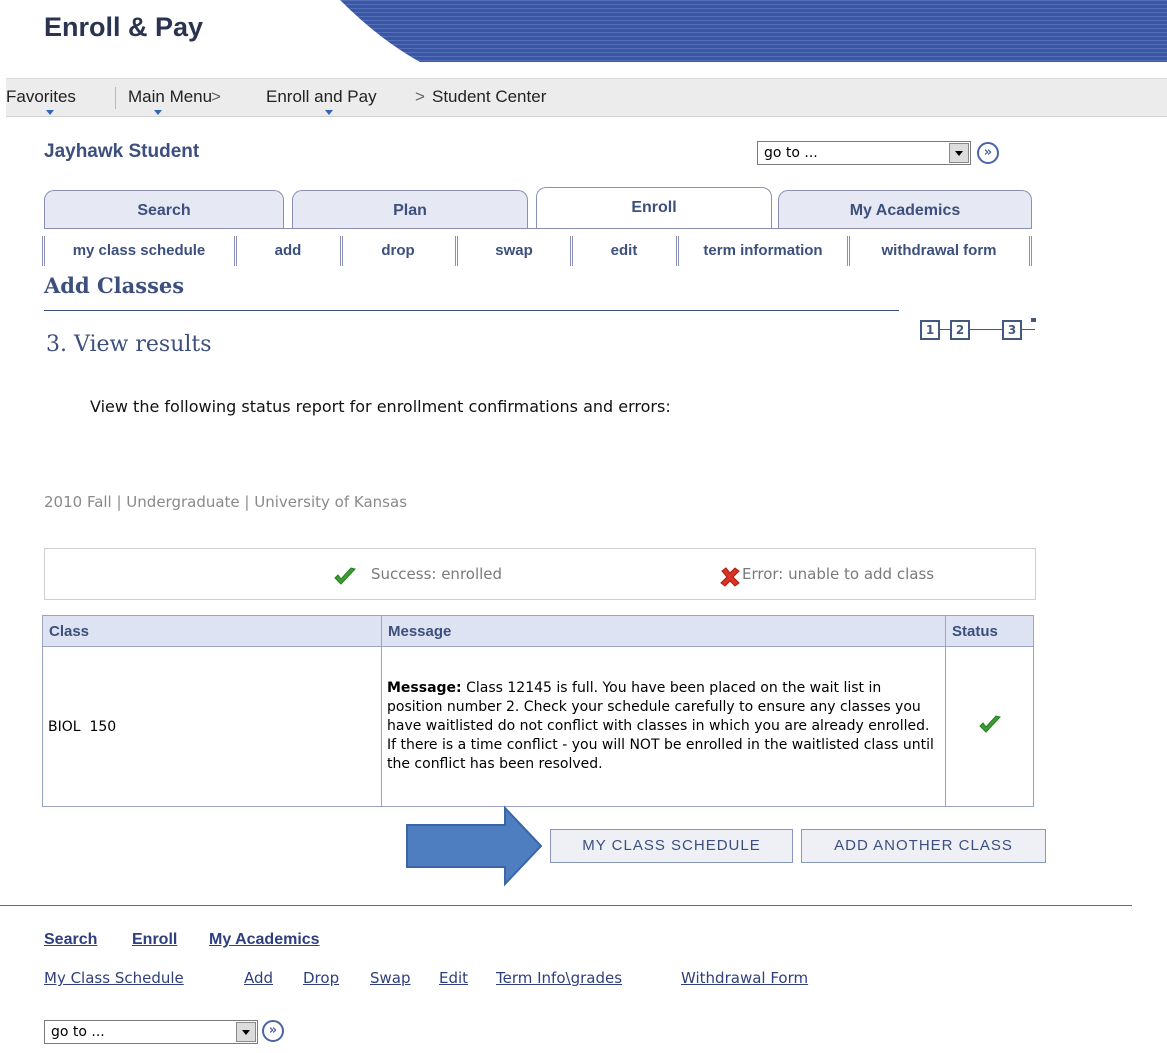 The height and width of the screenshot is (1053, 1167). What do you see at coordinates (939, 250) in the screenshot?
I see `subtab-withdrawal-form: withdrawal form` at bounding box center [939, 250].